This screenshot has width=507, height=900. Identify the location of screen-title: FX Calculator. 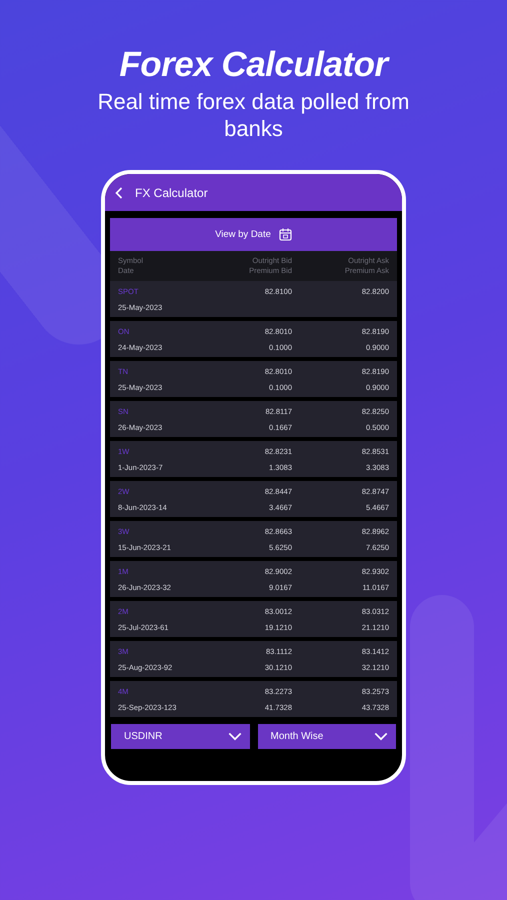
(171, 193).